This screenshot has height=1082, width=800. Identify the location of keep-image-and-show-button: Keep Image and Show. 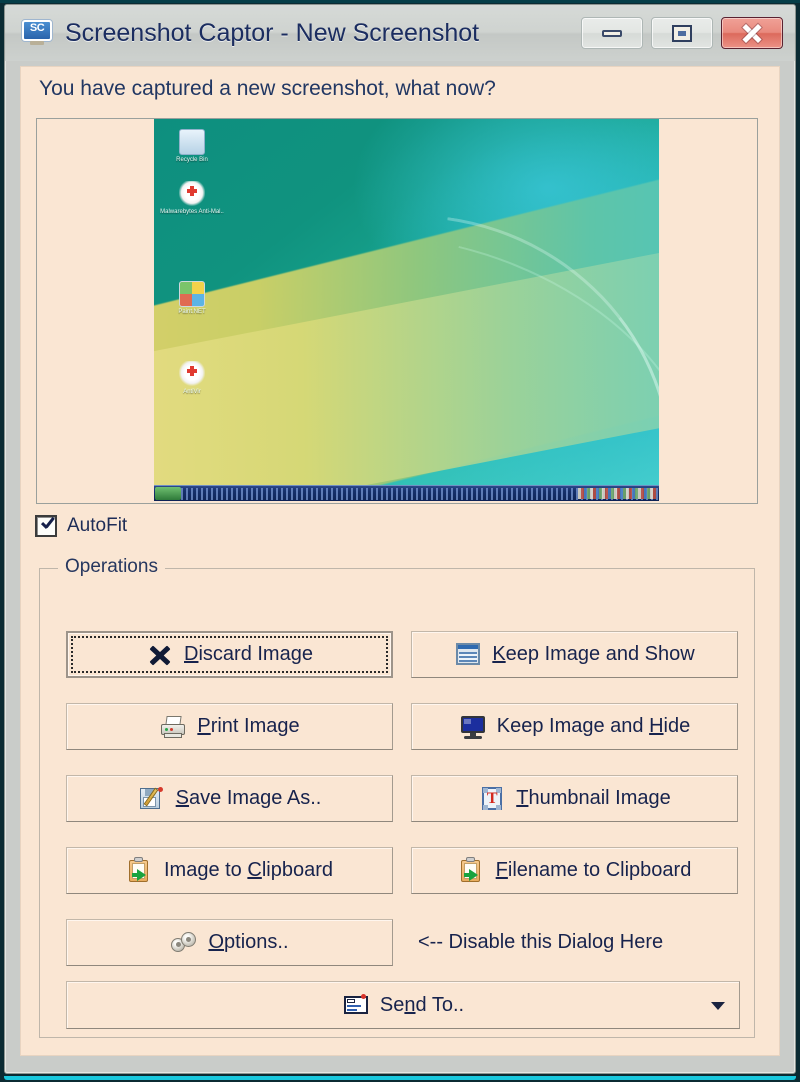
(574, 654).